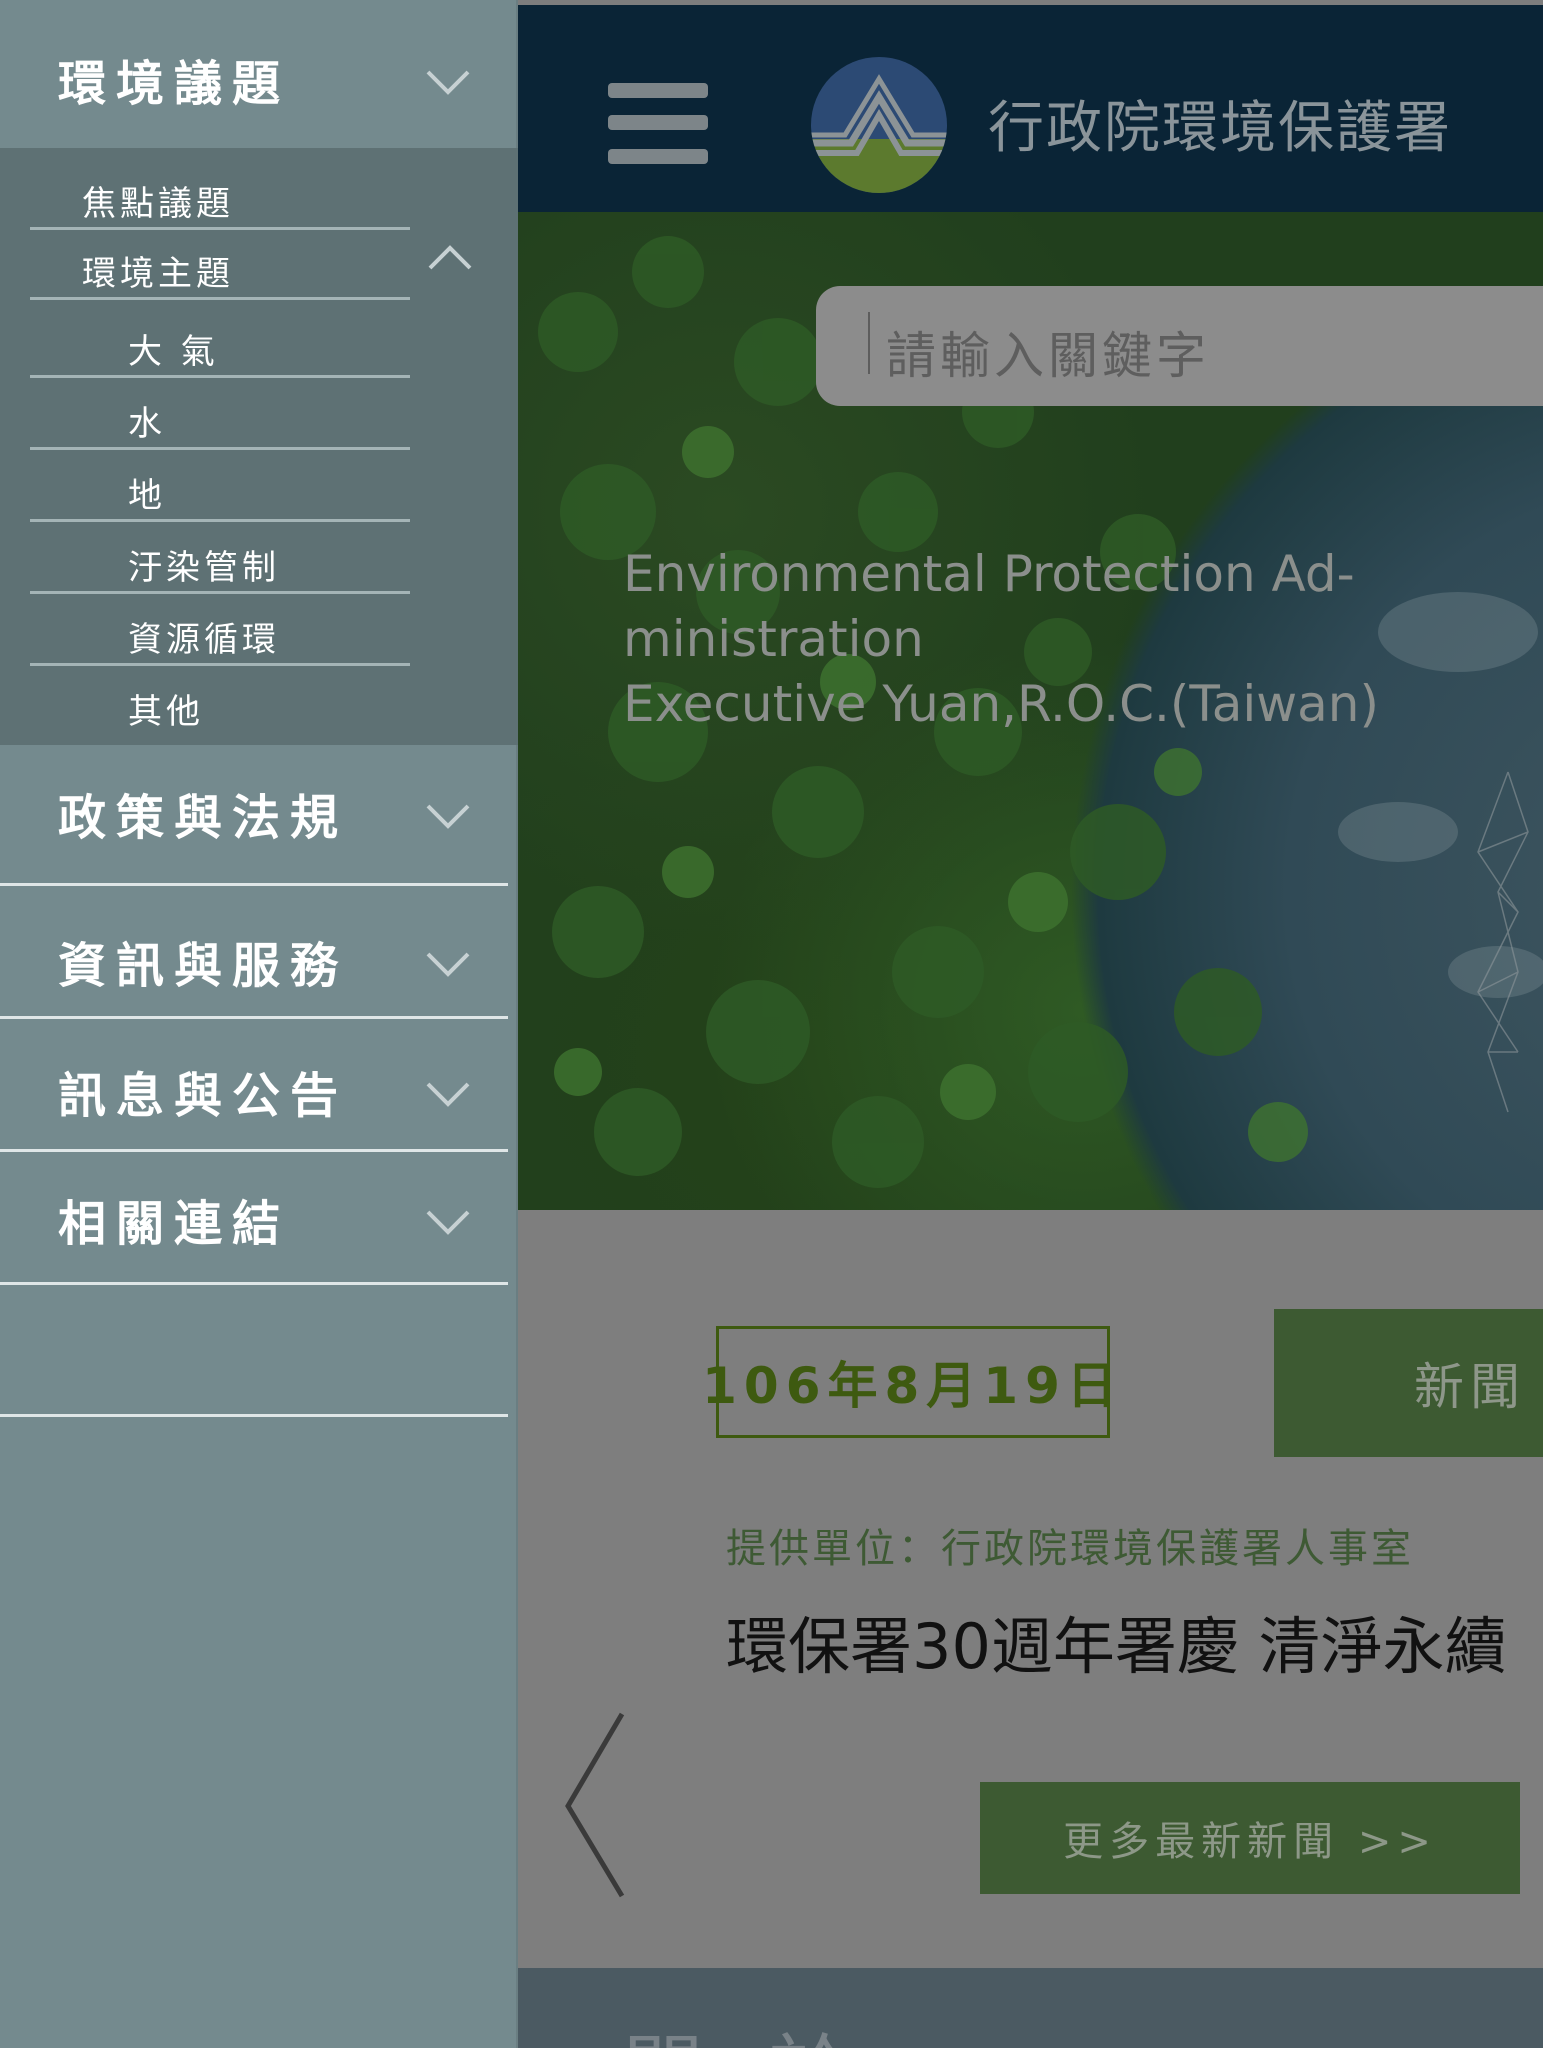 The width and height of the screenshot is (1543, 2048). What do you see at coordinates (450, 258) in the screenshot?
I see `chevron-up-icon` at bounding box center [450, 258].